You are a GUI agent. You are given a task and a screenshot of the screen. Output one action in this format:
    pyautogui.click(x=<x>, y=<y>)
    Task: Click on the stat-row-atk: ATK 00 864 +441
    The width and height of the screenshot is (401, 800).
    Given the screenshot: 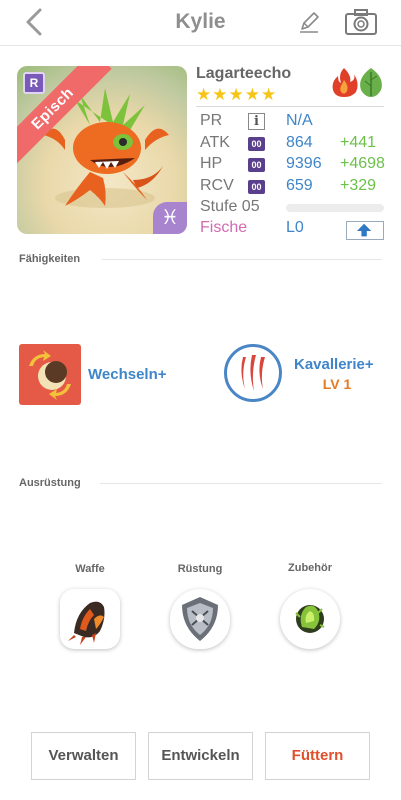 What is the action you would take?
    pyautogui.click(x=295, y=145)
    